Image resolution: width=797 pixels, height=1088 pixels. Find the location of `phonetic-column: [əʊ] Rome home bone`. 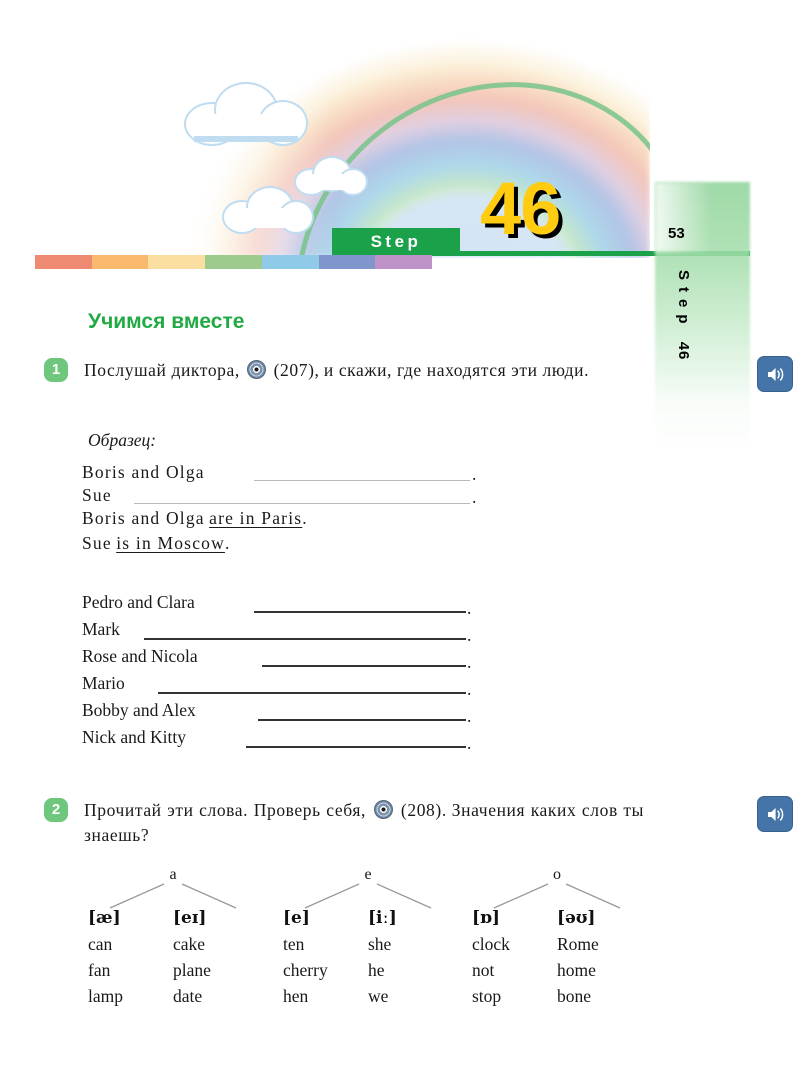

phonetic-column: [əʊ] Rome home bone is located at coordinates (599, 958).